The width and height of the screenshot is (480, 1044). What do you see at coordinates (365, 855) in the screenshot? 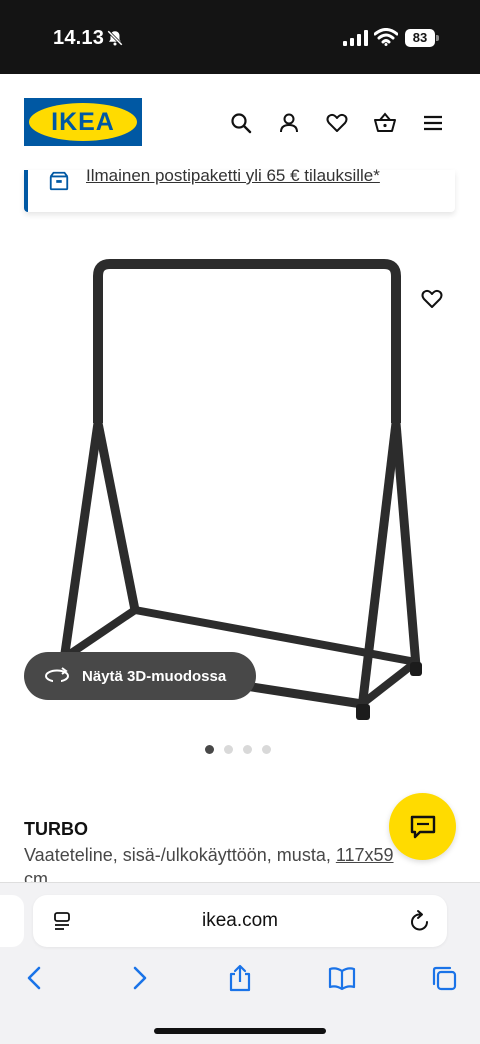
I see `product-size-link: 117x59` at bounding box center [365, 855].